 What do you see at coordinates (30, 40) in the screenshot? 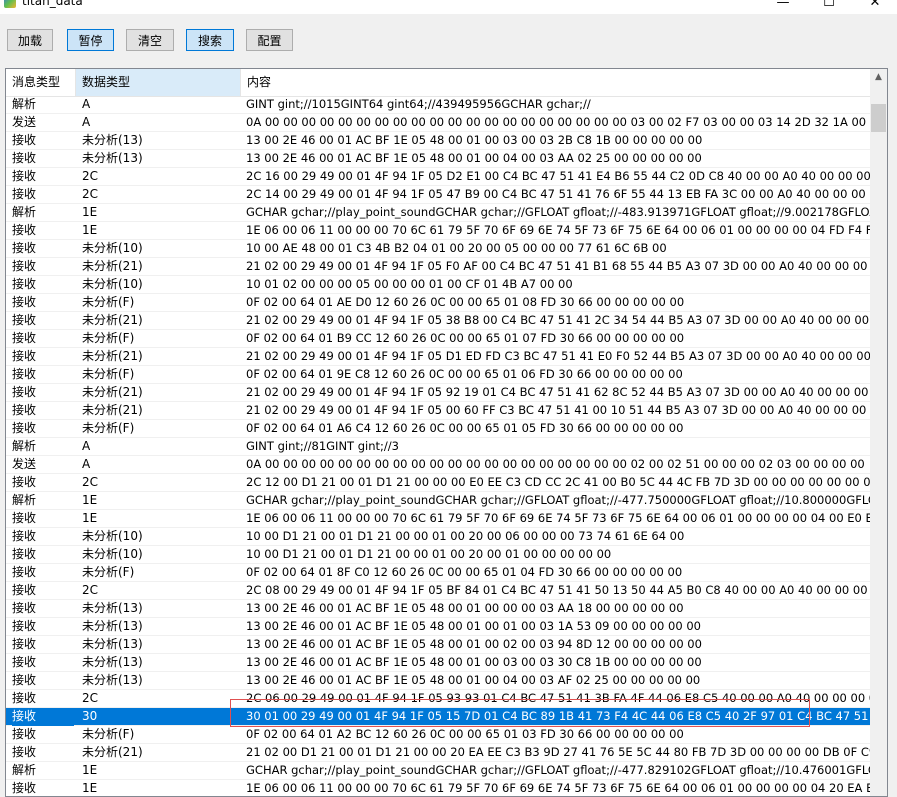
I see `load-button: 加载` at bounding box center [30, 40].